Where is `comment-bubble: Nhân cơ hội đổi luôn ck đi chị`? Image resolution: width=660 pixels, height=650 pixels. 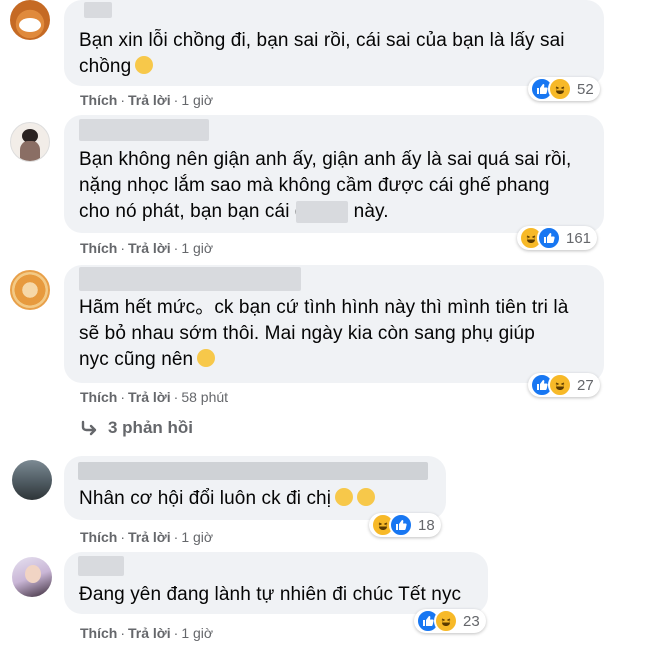
comment-bubble: Nhân cơ hội đổi luôn ck đi chị is located at coordinates (255, 488).